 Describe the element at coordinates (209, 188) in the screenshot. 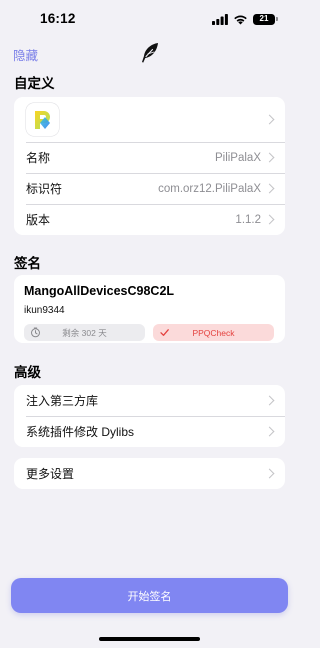

I see `identifier-value: com.orz12.PiliPalaX` at that location.